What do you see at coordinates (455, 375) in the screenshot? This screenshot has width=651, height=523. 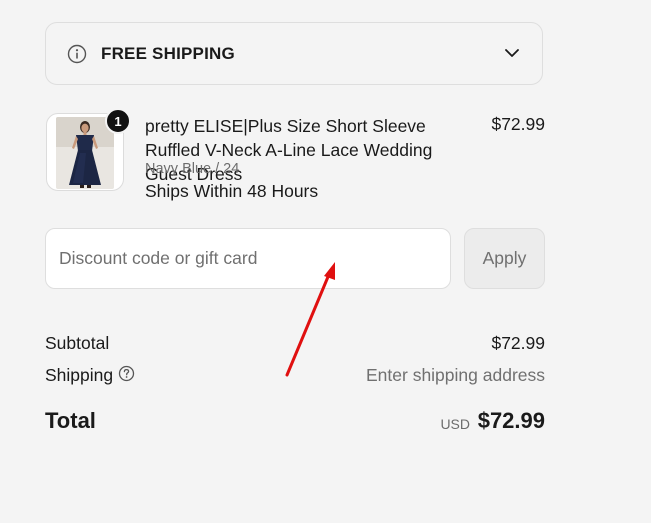 I see `shipping-value: Enter shipping address` at bounding box center [455, 375].